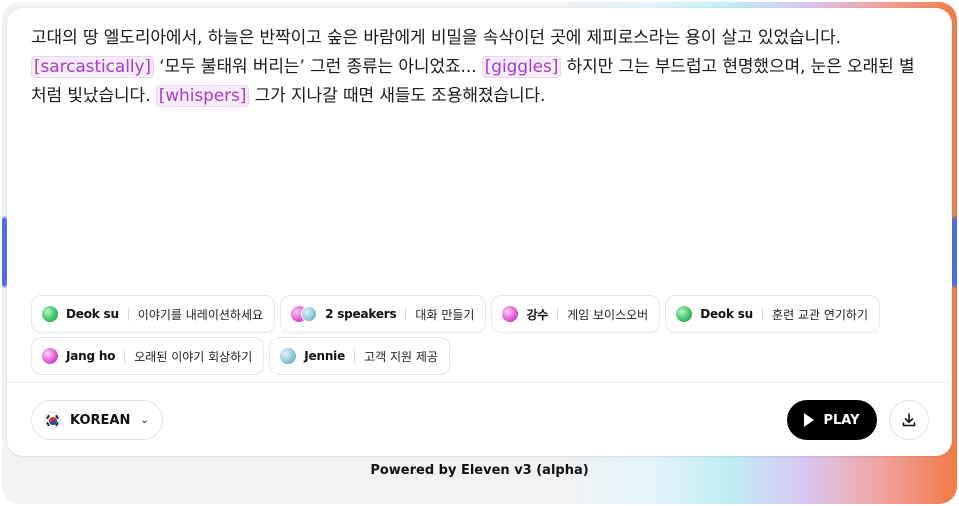  Describe the element at coordinates (193, 356) in the screenshot. I see `chip-action-label: 오래된 이야기 회상하기` at that location.